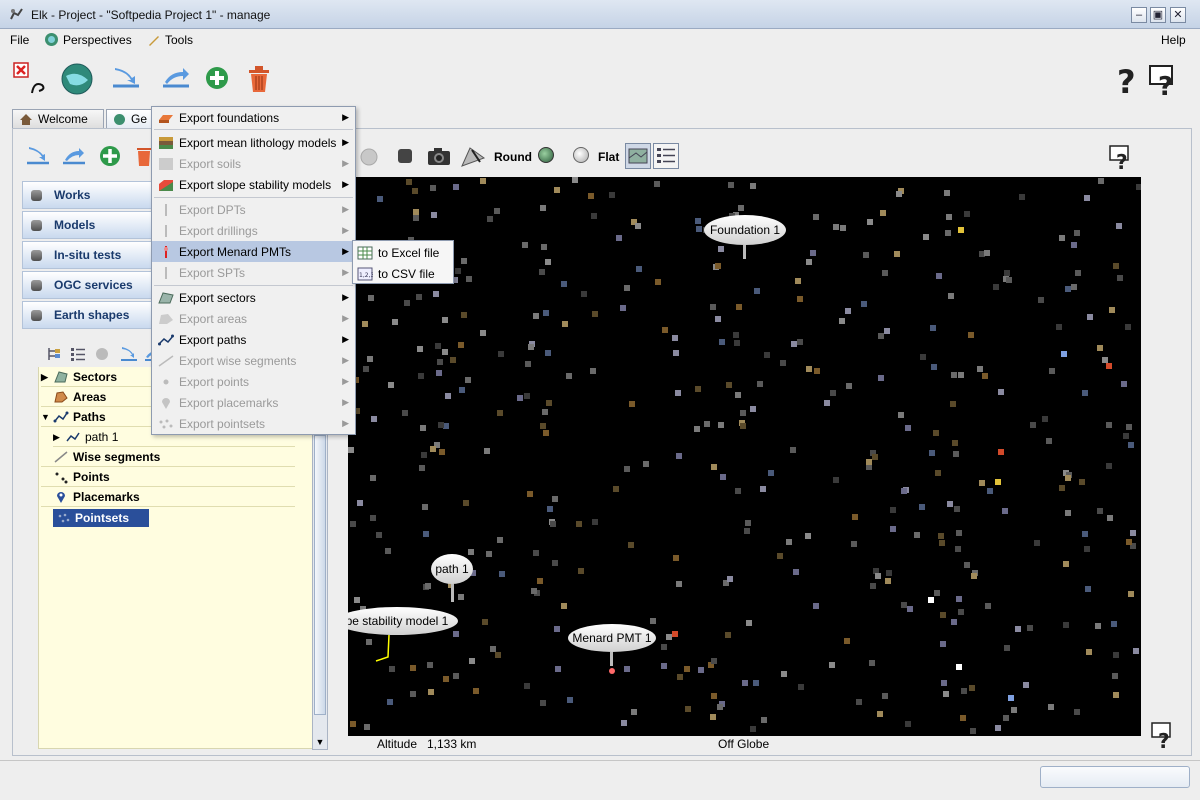 This screenshot has width=1200, height=800. I want to click on help-menu: Help, so click(1173, 39).